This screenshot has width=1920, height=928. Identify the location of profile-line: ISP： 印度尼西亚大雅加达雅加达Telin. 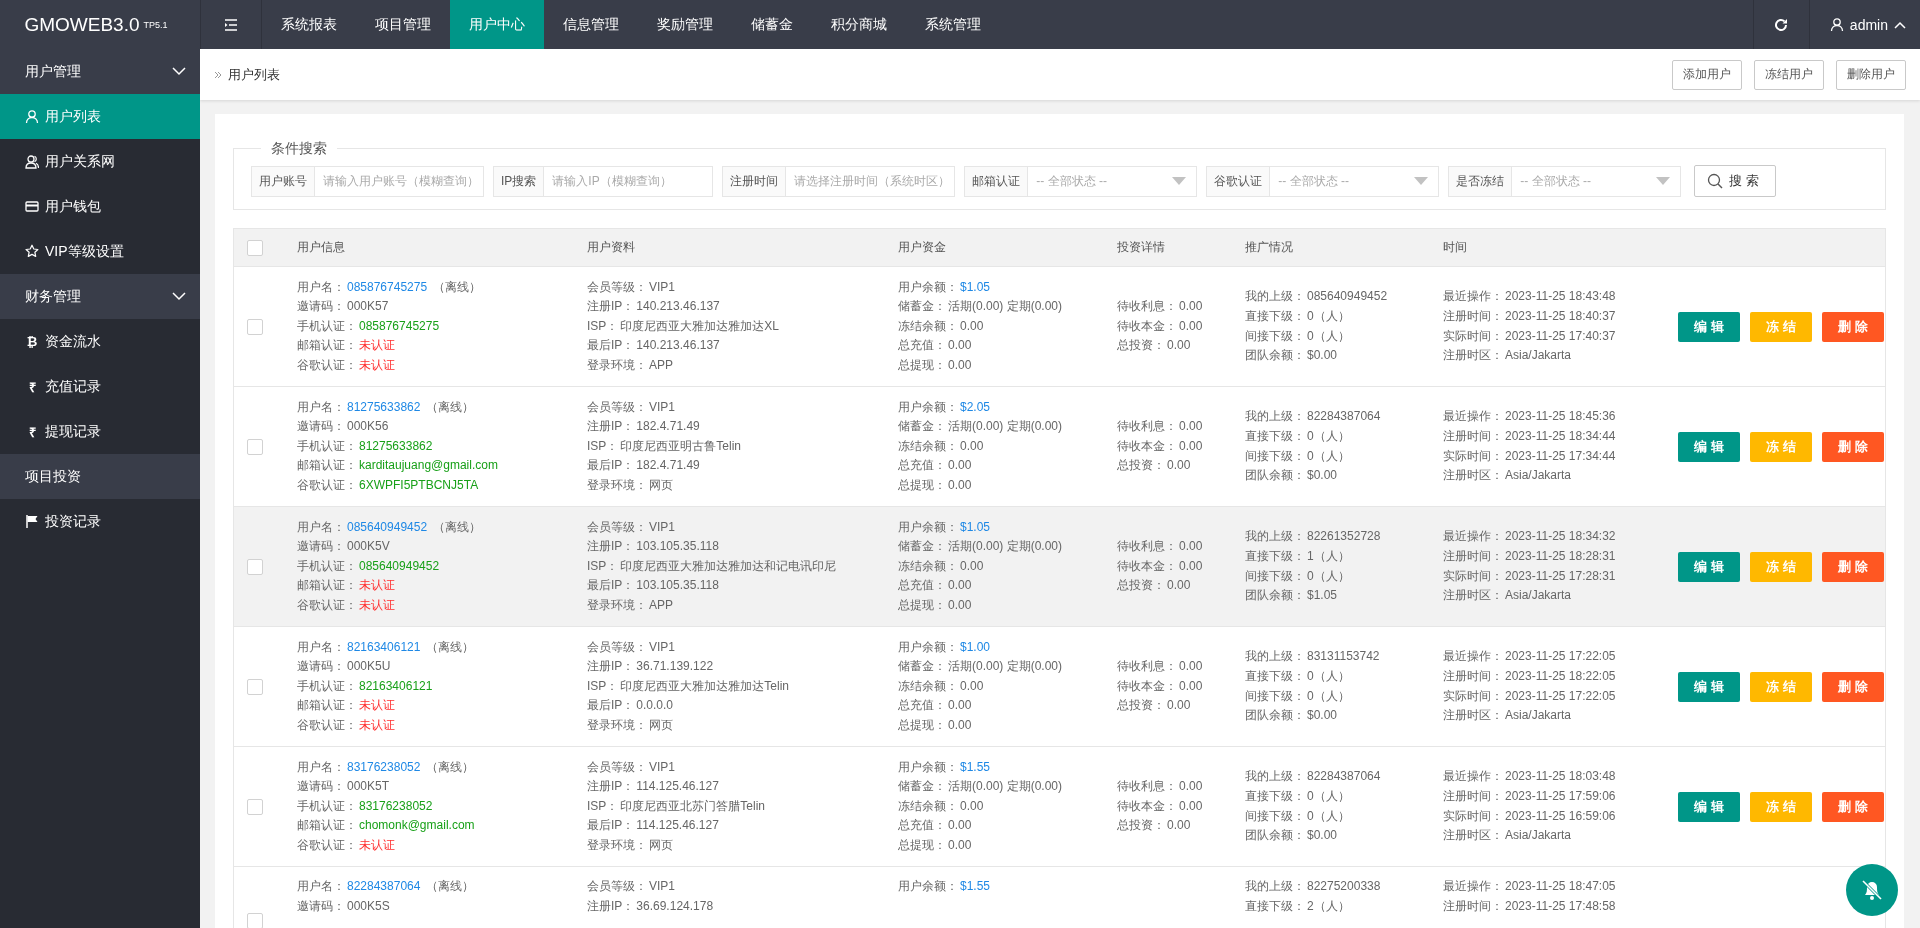
(689, 686).